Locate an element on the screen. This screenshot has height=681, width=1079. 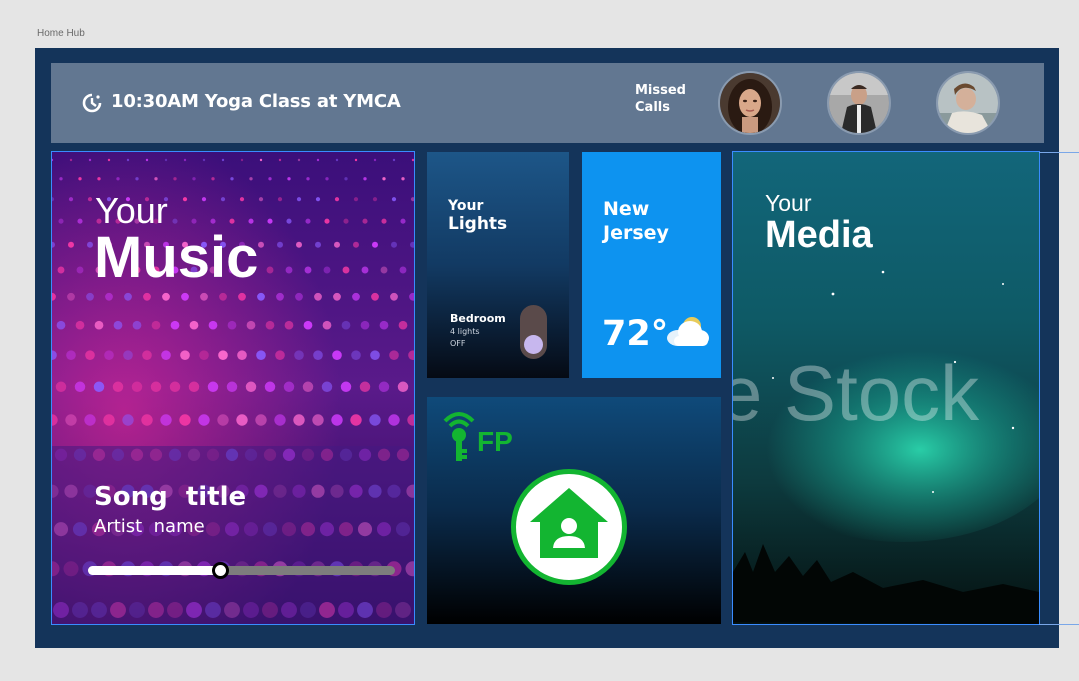
cloud-sun-icon is located at coordinates (688, 331).